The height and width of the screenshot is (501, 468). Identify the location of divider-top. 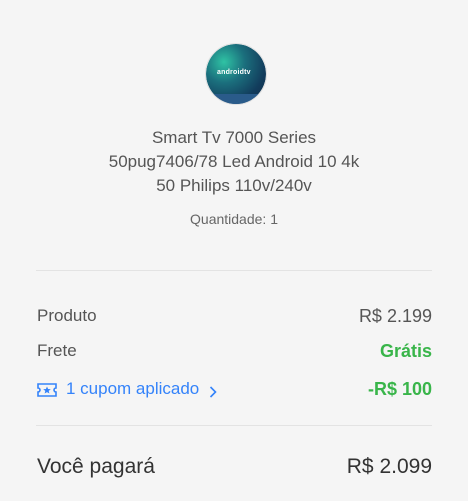
(234, 270).